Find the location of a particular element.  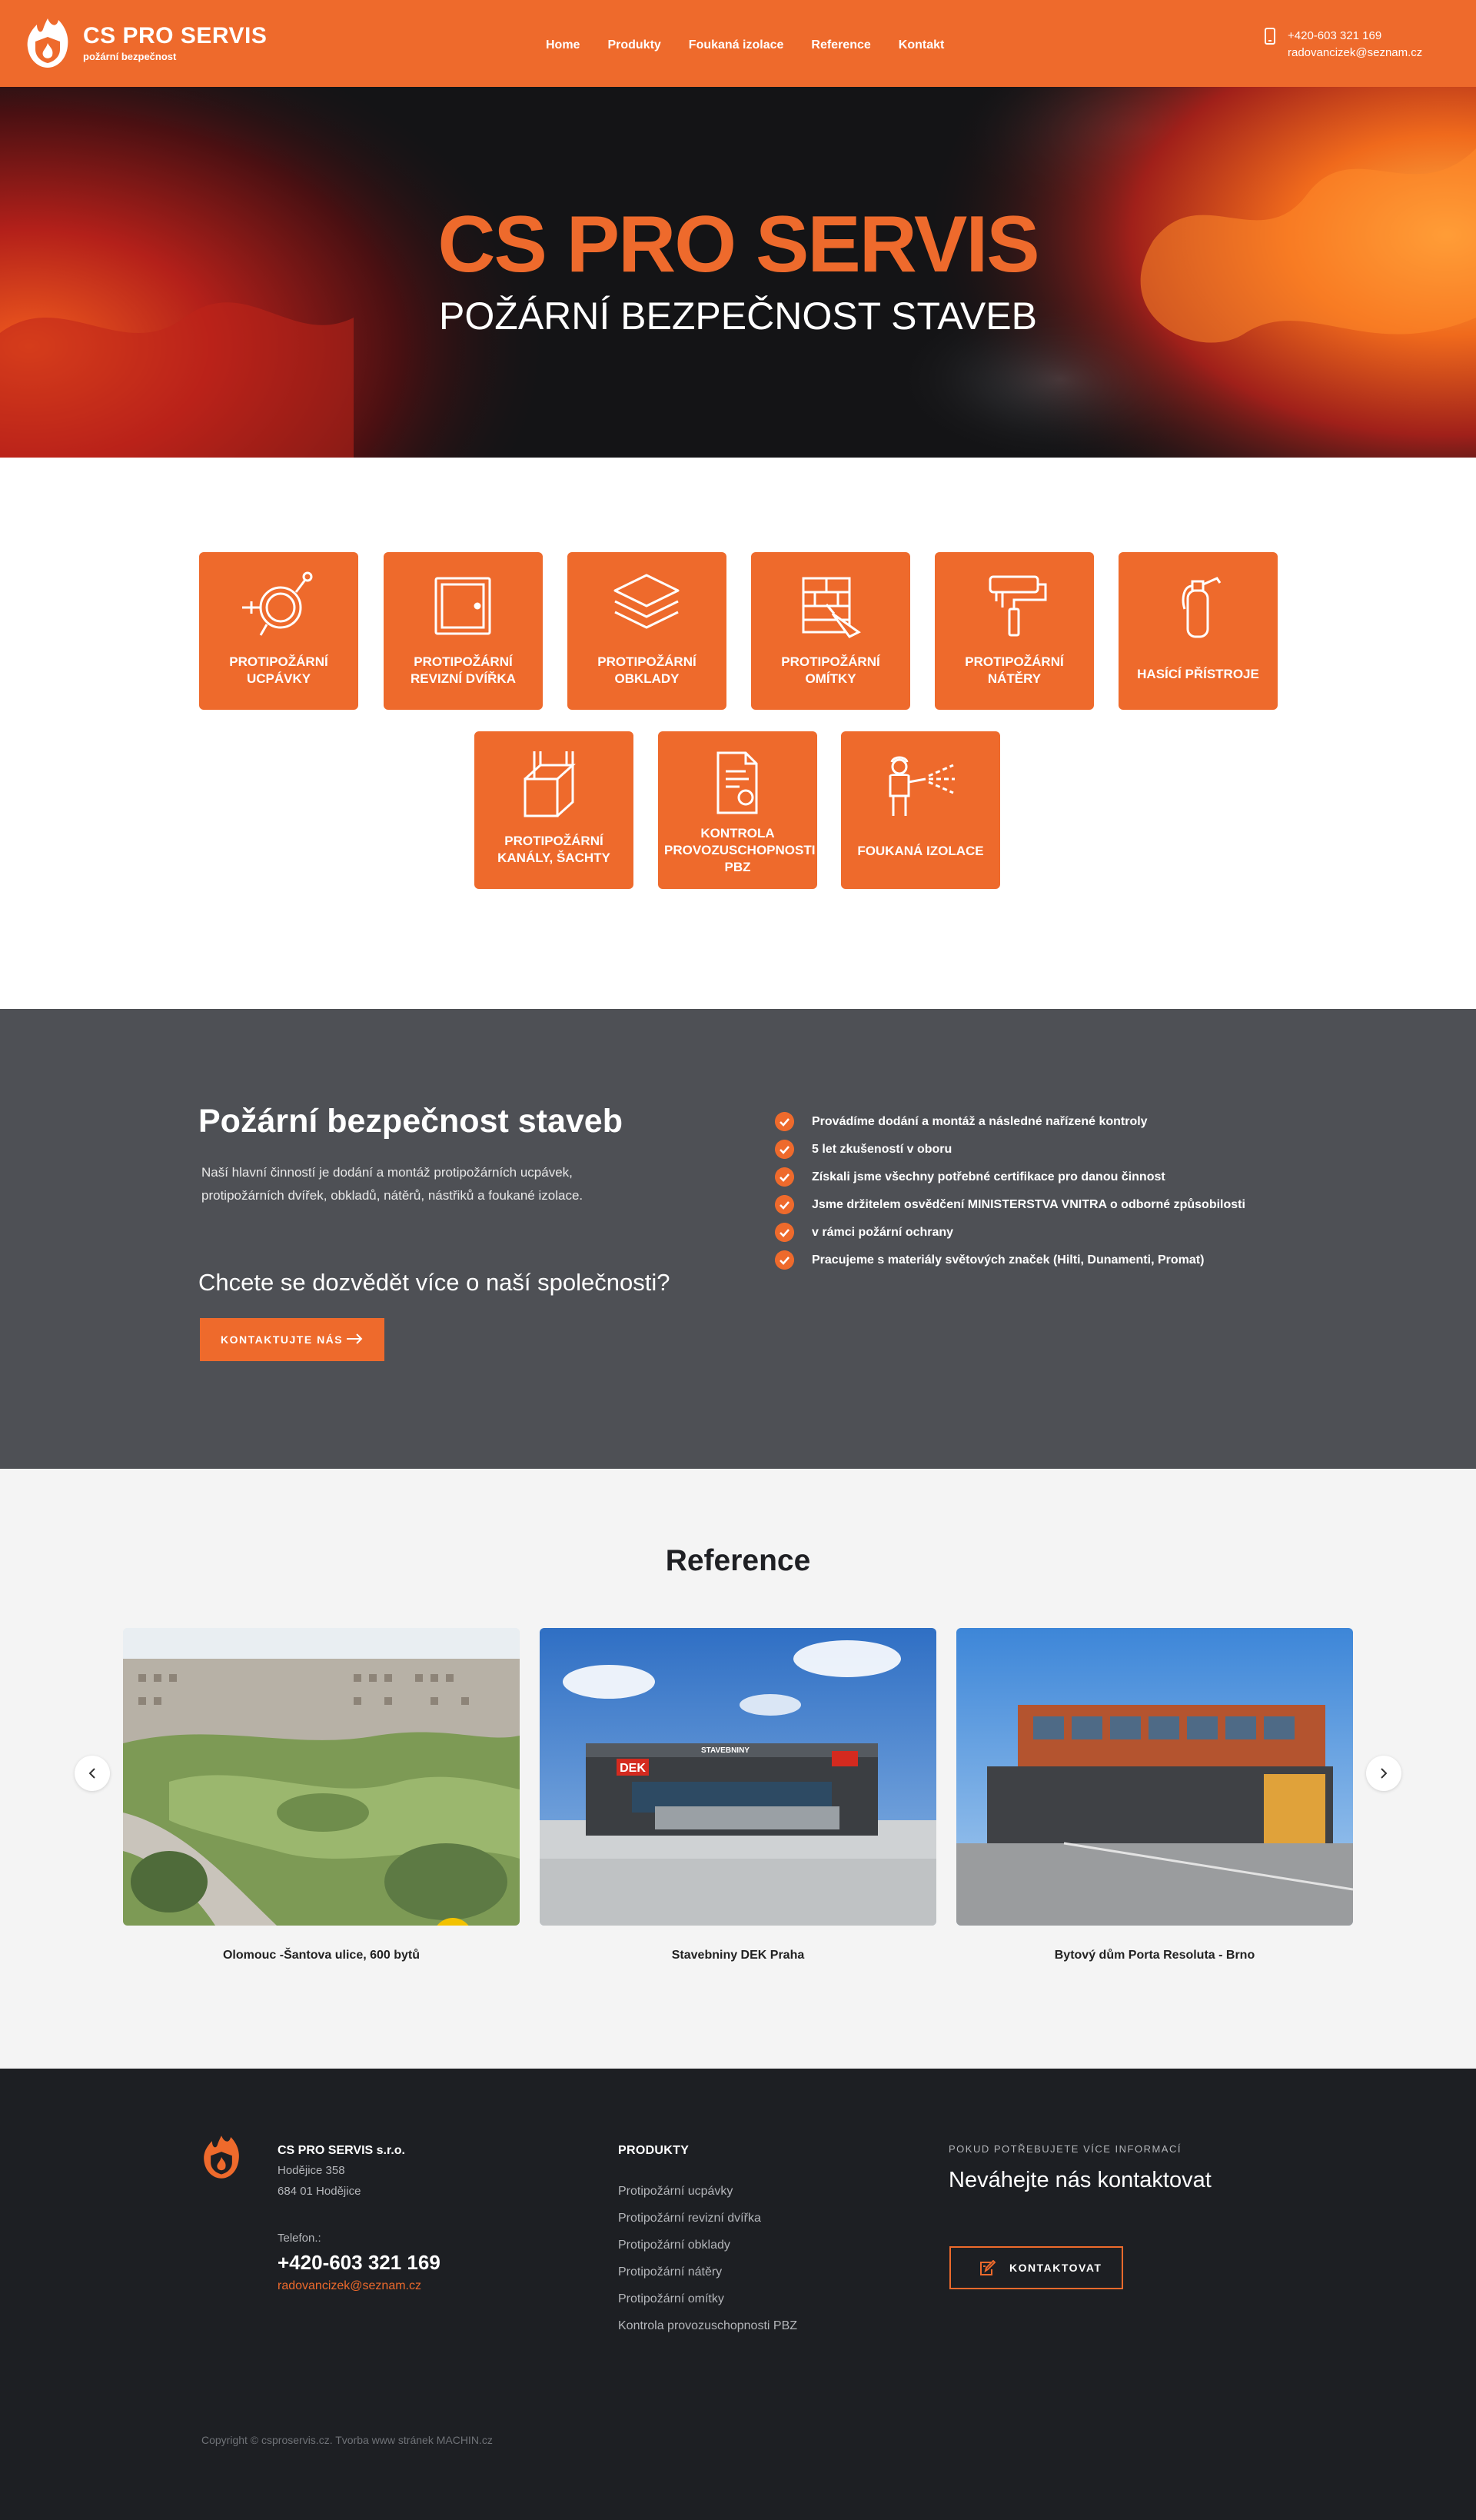

brand-tagline: požární bezpečnost is located at coordinates (130, 56).